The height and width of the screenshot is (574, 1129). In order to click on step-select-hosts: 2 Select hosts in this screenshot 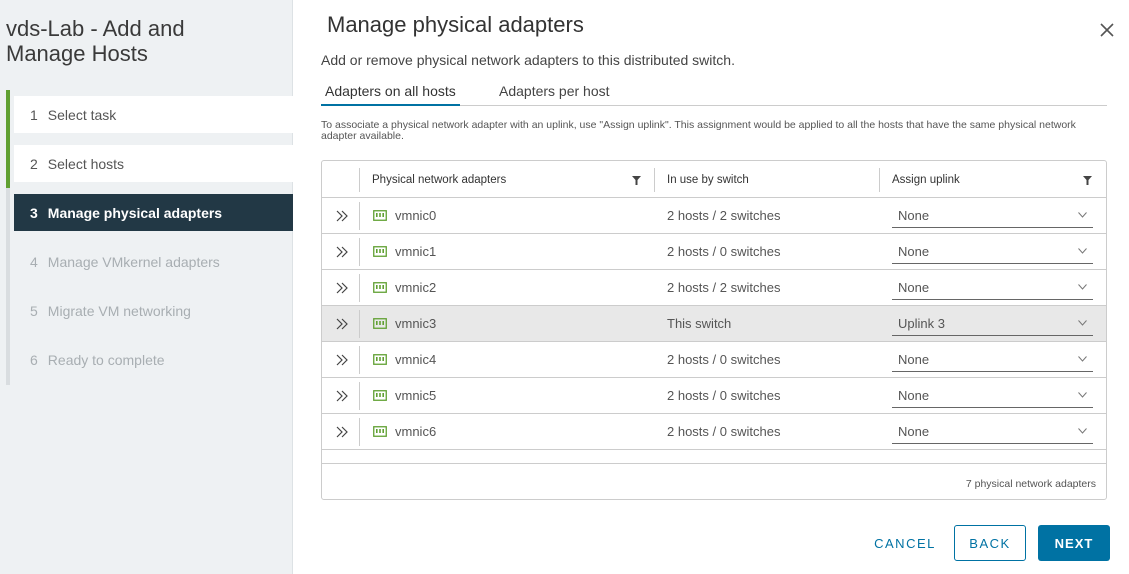, I will do `click(153, 163)`.